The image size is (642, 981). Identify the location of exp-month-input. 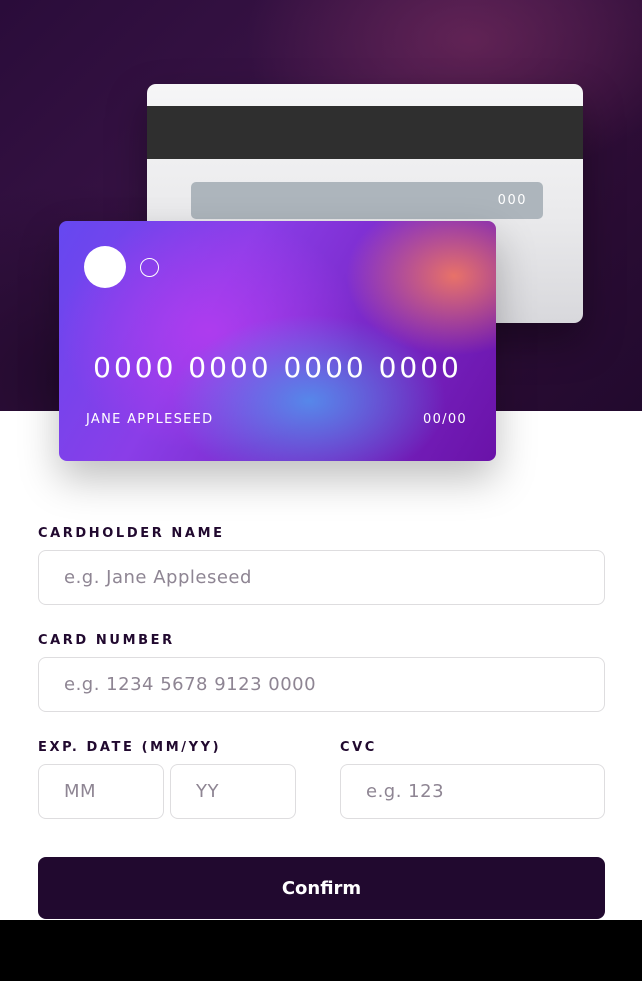
(101, 791).